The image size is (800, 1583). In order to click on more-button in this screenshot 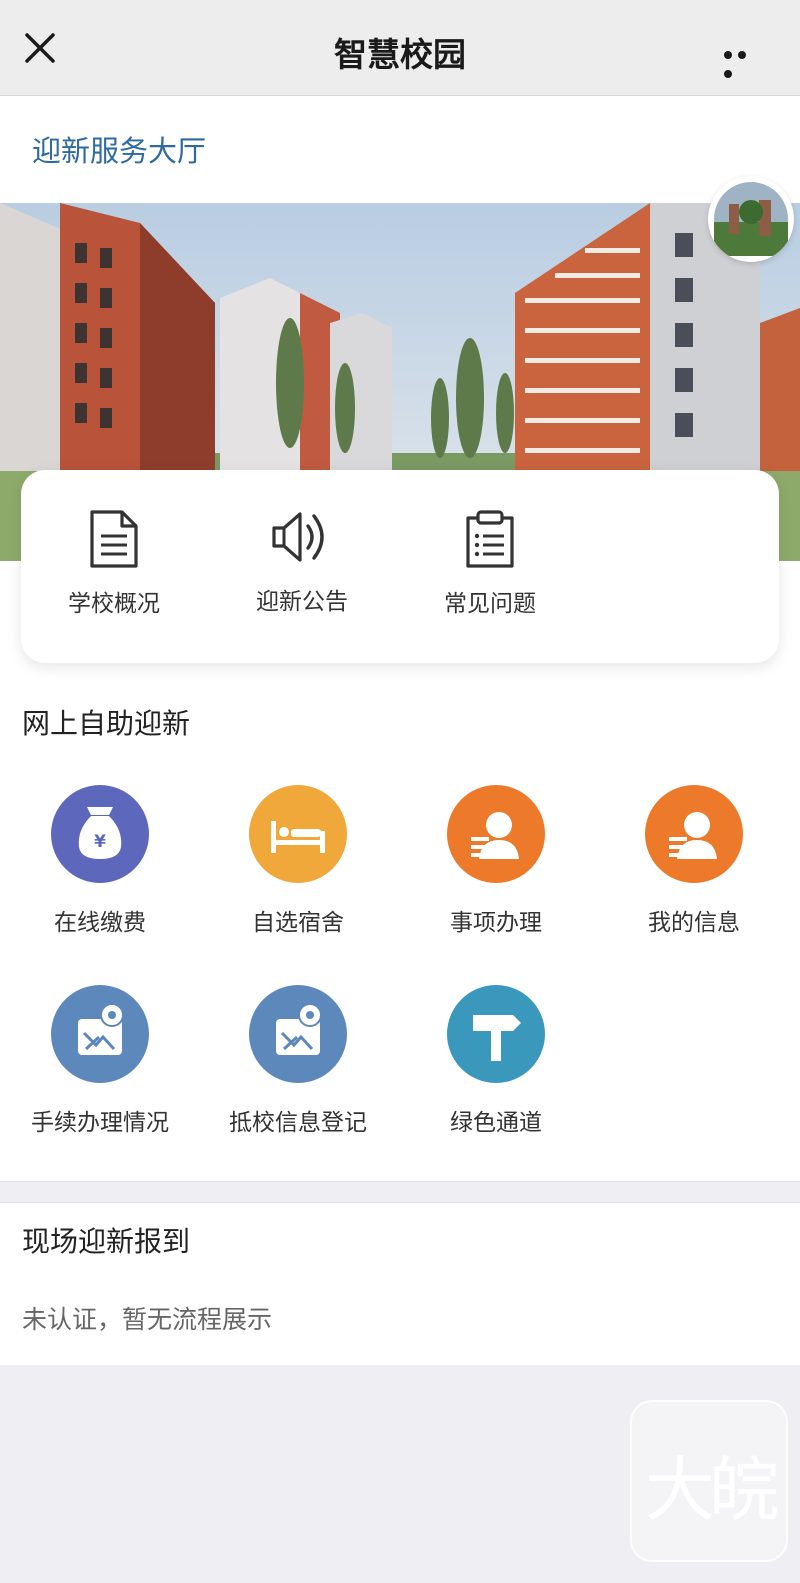, I will do `click(744, 61)`.